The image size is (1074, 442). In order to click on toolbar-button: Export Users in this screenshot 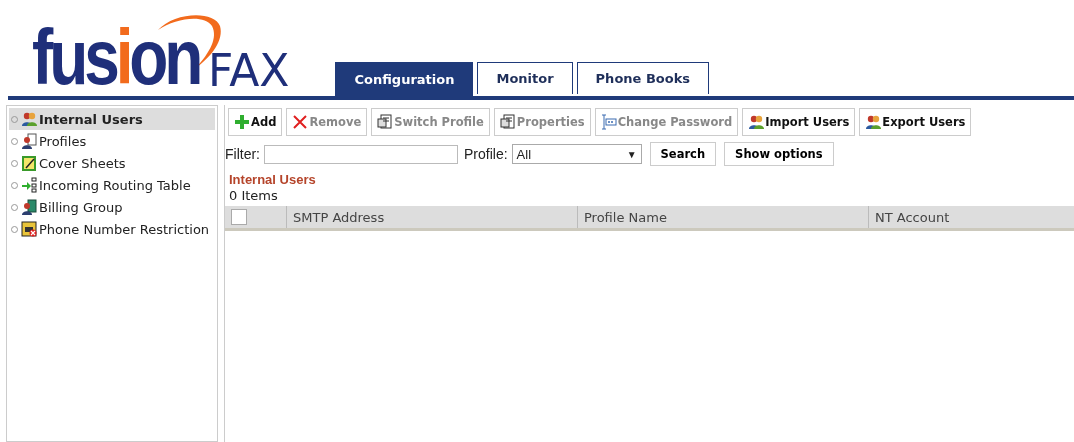, I will do `click(915, 122)`.